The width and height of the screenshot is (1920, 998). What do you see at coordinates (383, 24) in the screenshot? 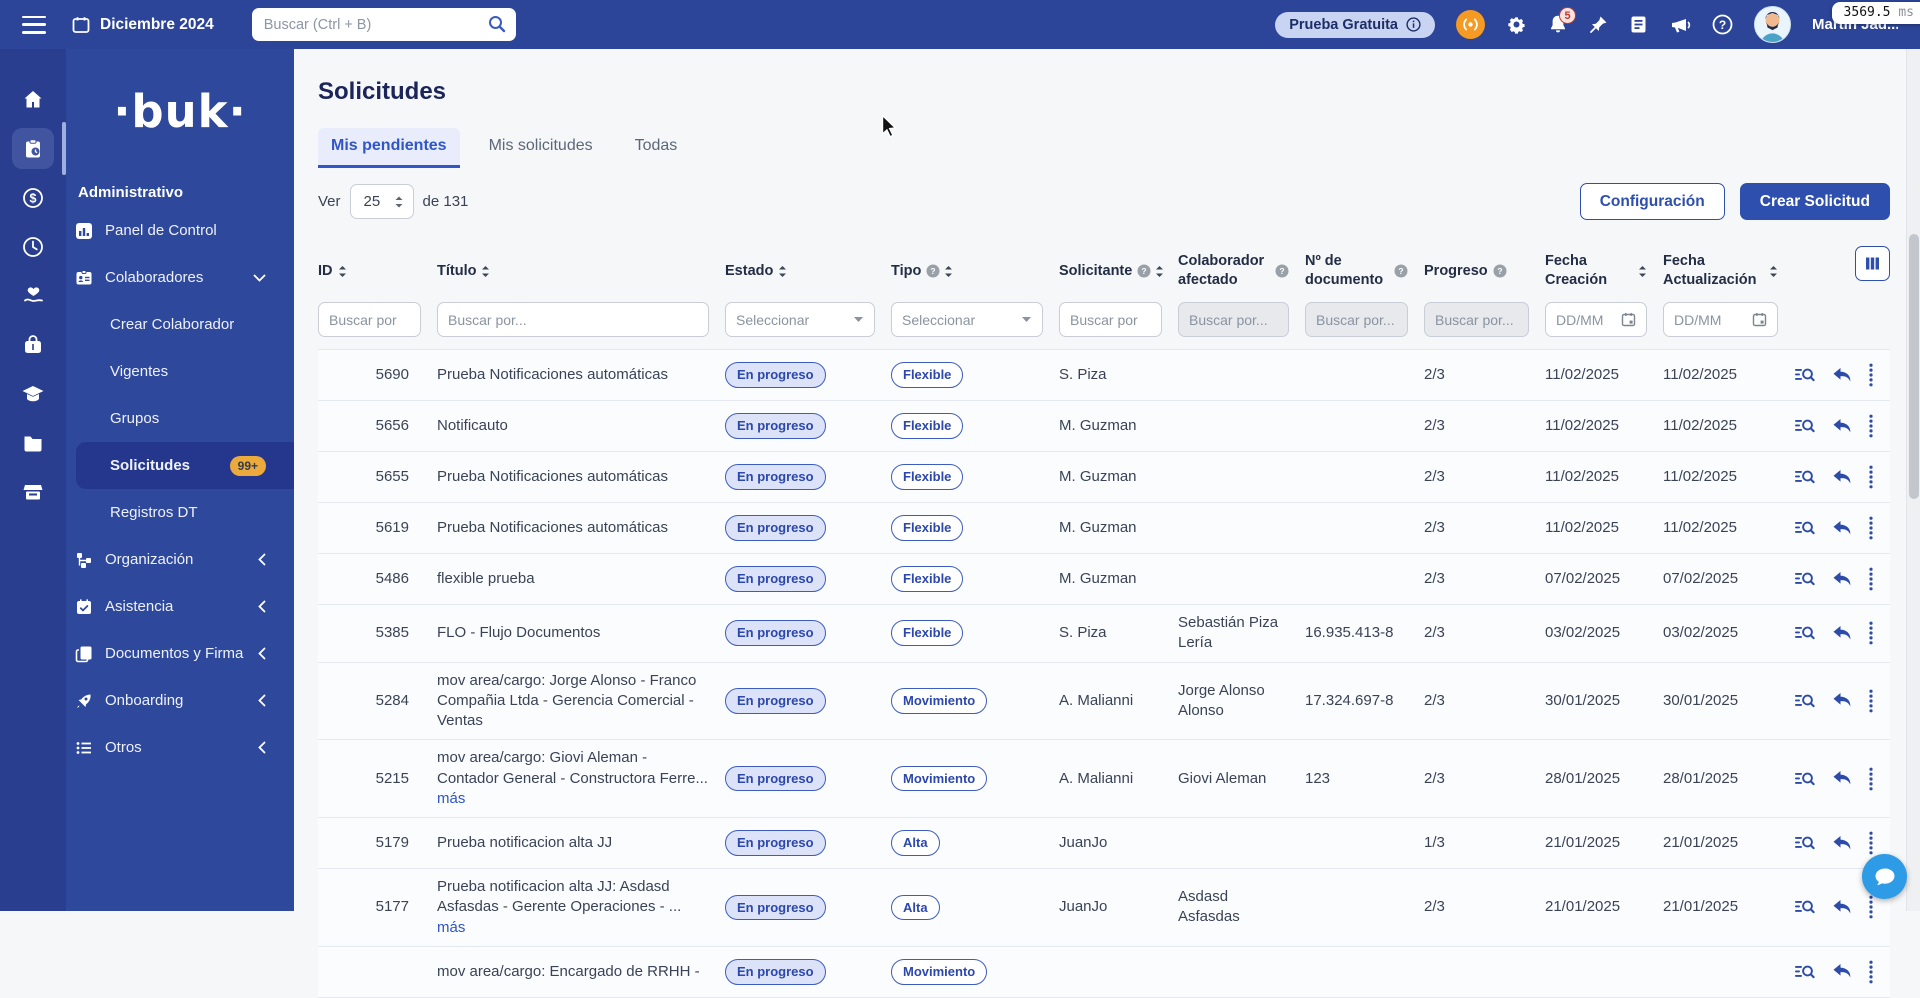
I see `search-input` at bounding box center [383, 24].